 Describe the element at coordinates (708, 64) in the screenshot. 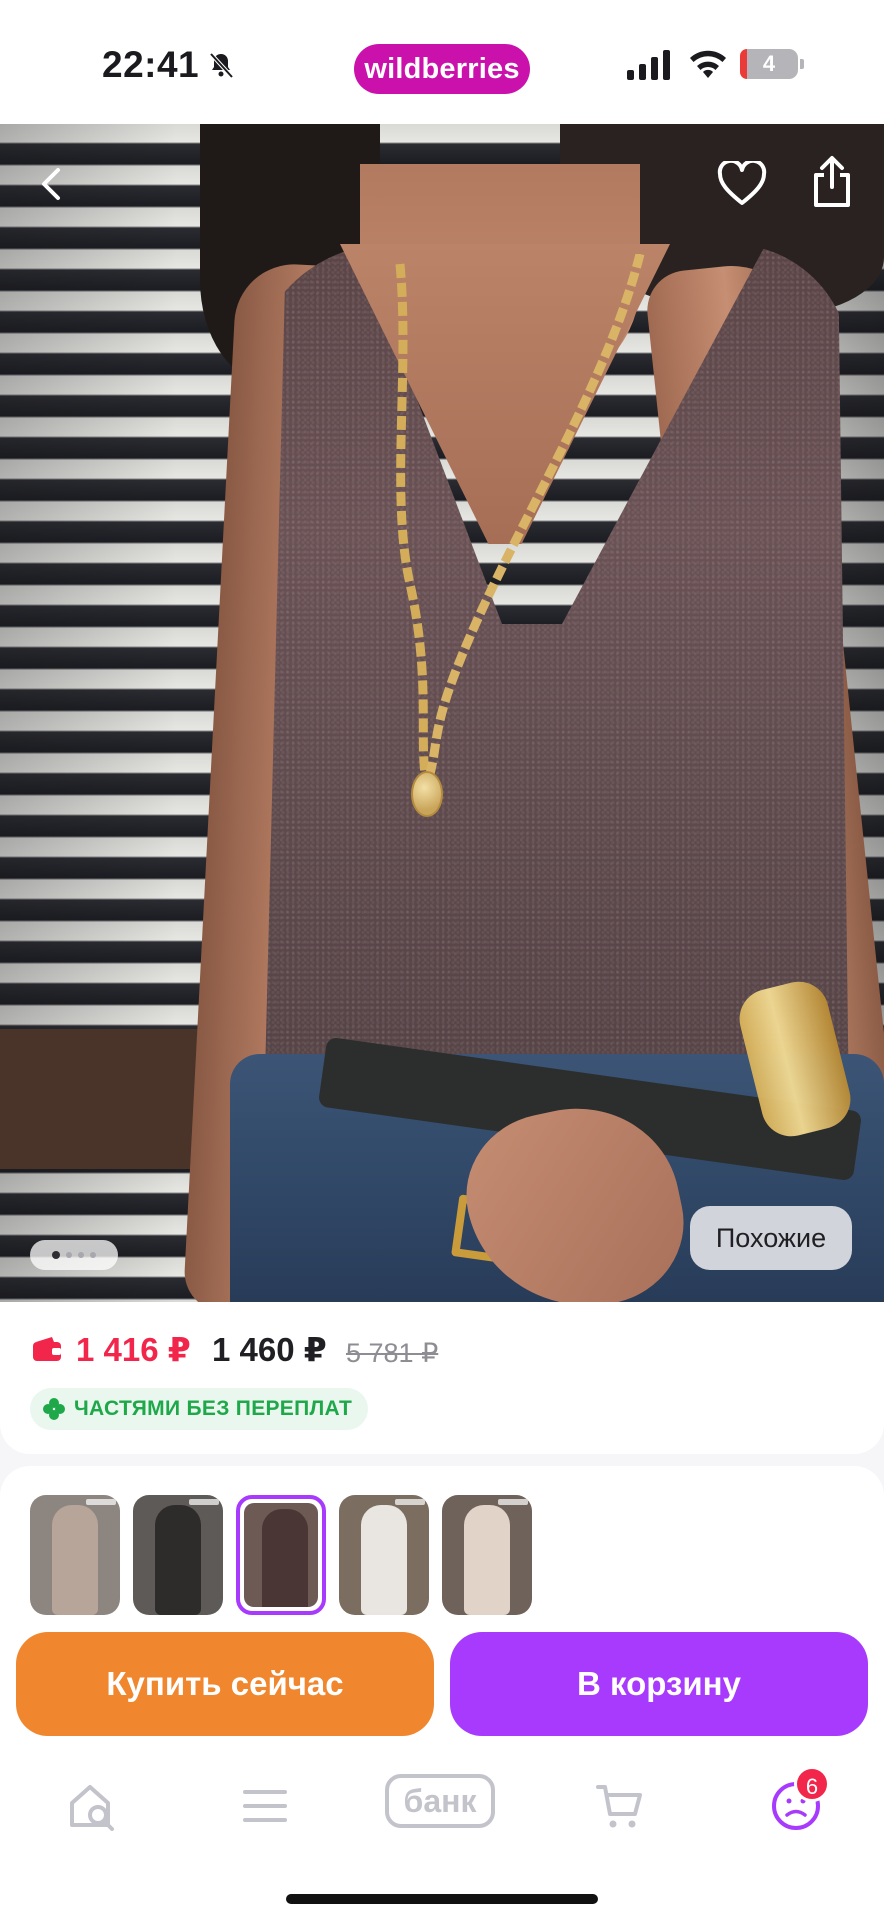

I see `wifi-icon` at that location.